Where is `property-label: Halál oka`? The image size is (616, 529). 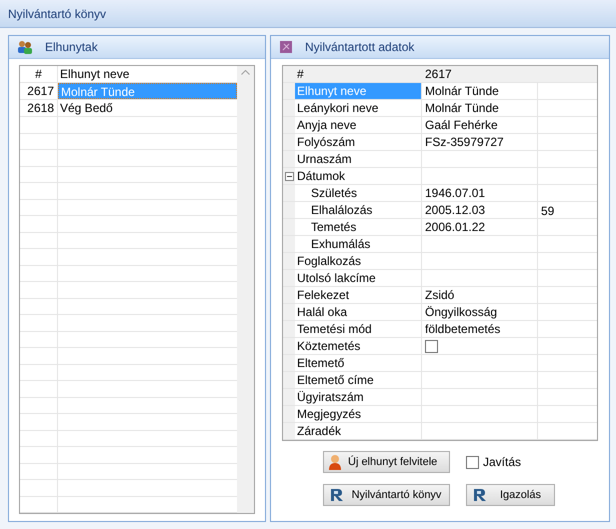 property-label: Halál oka is located at coordinates (358, 312).